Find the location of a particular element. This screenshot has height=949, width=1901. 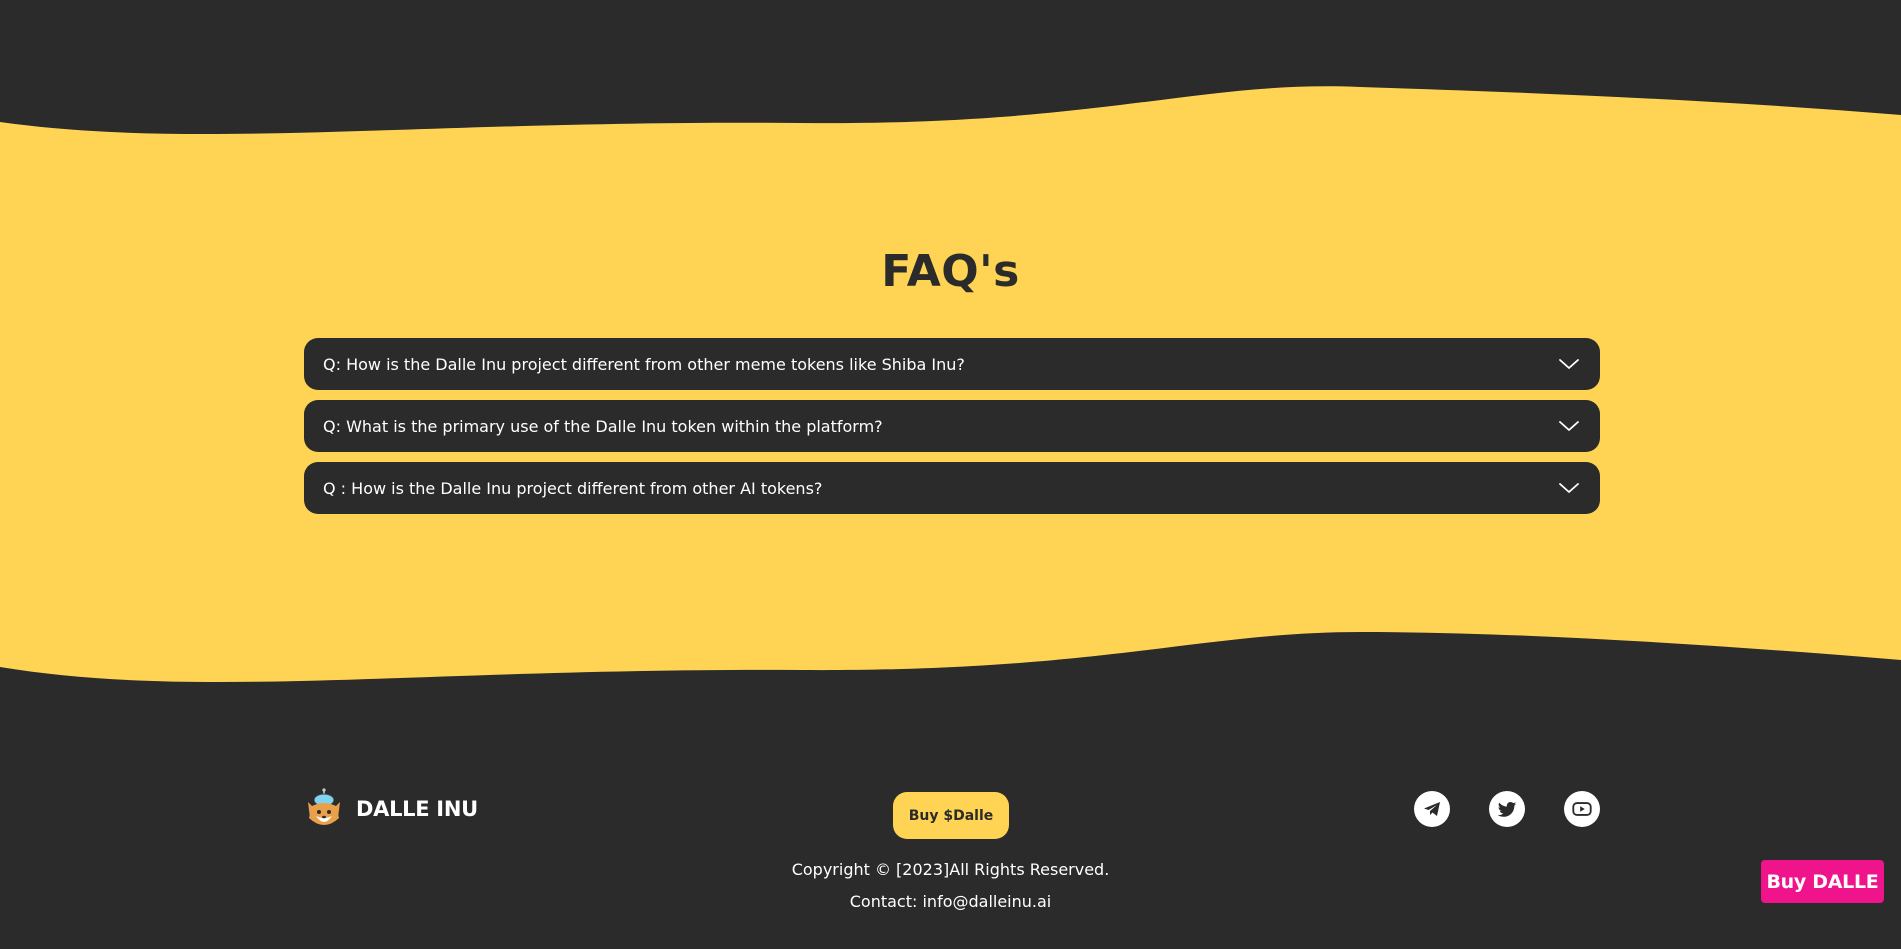

copyright-text: Copyright © [2023]All Rights Reserved. is located at coordinates (950, 869).